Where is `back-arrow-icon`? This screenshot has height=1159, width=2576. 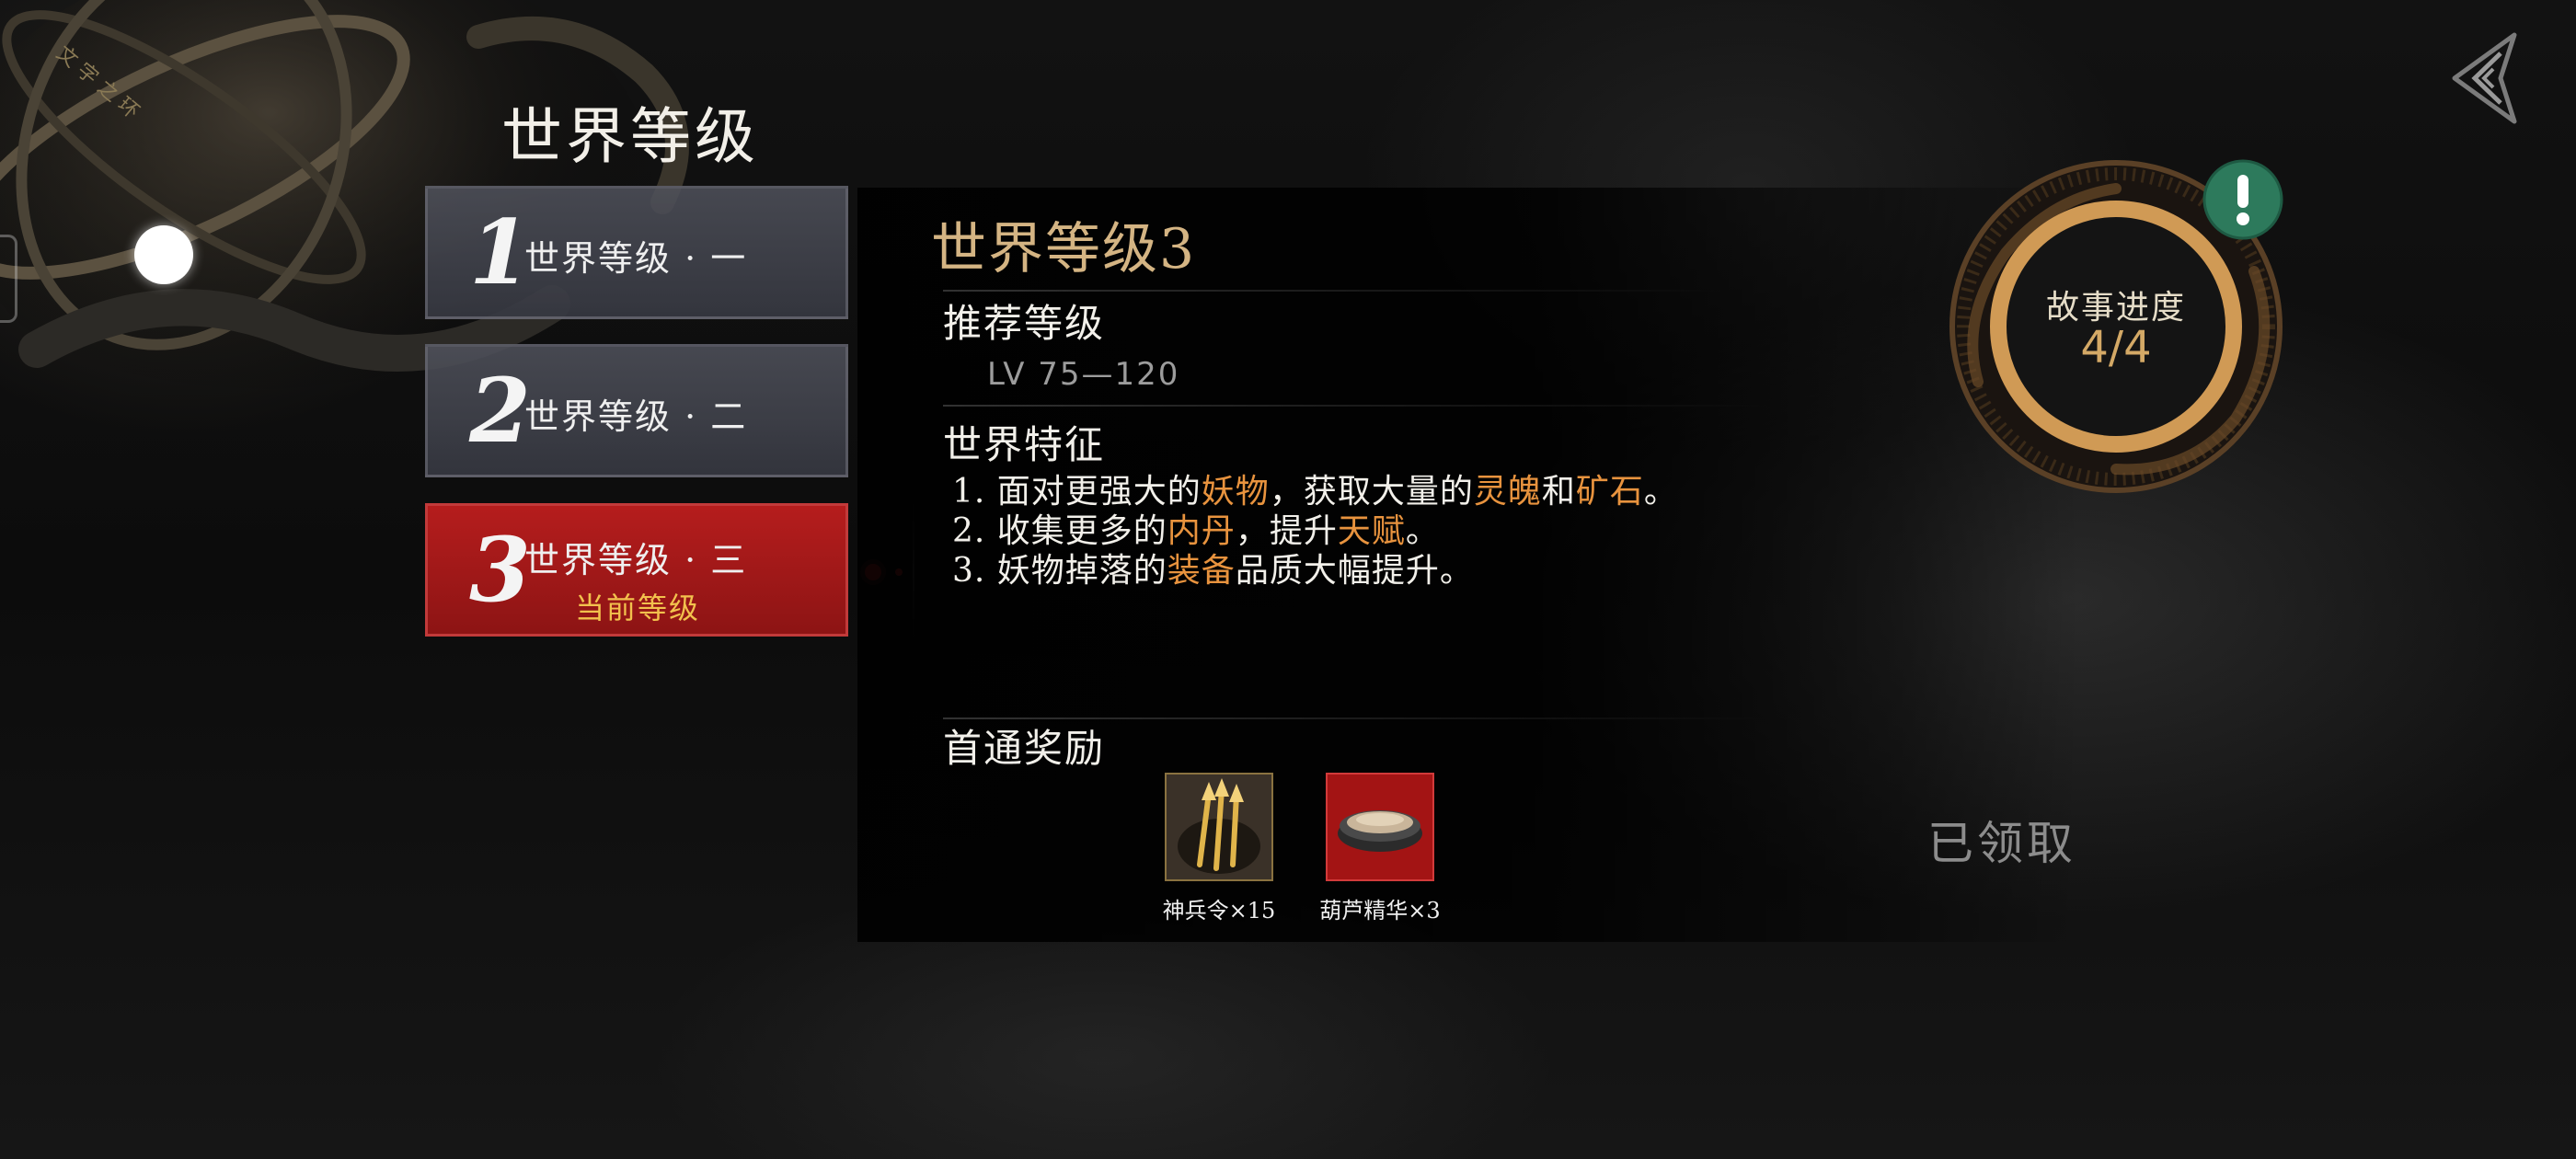 back-arrow-icon is located at coordinates (2482, 78).